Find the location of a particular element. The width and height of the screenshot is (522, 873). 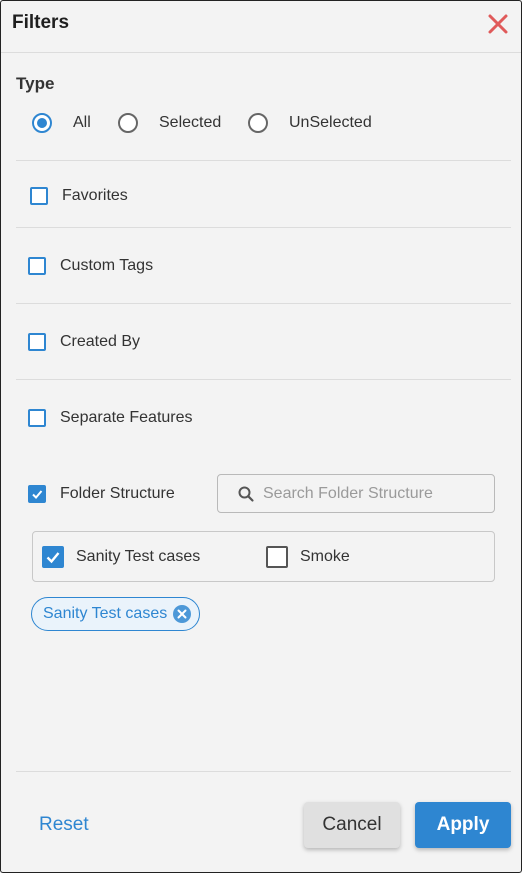

folder-item: Sanity Test cases is located at coordinates (121, 557).